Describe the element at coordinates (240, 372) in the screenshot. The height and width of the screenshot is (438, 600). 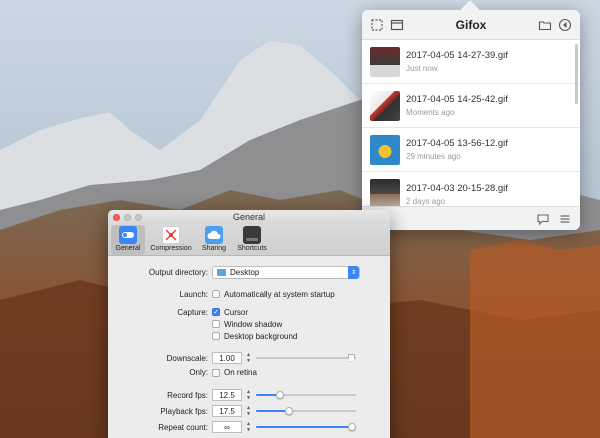
I see `only-option-label: On retina` at that location.